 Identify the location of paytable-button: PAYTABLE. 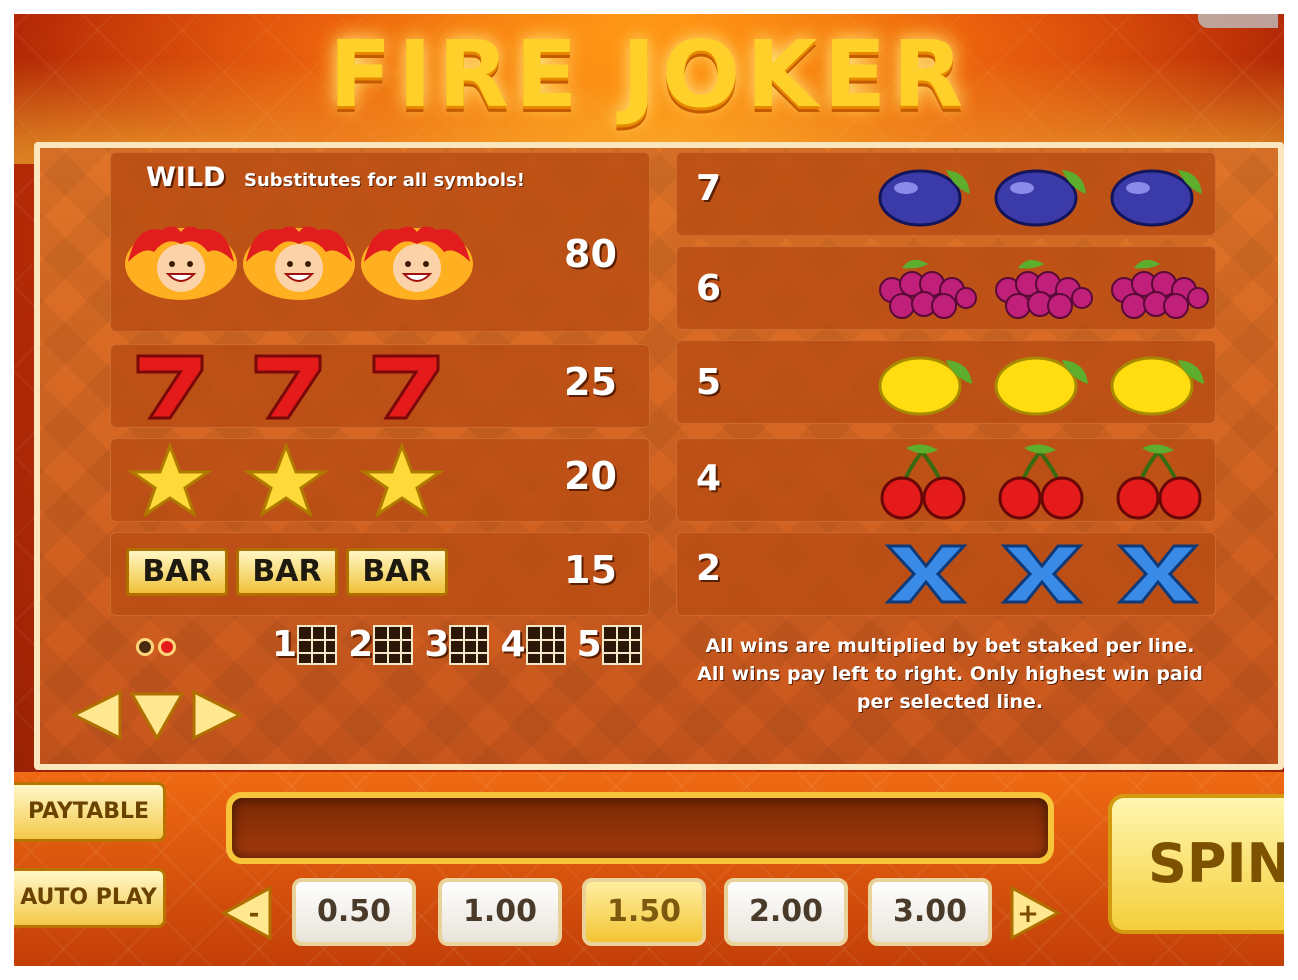
(90, 812).